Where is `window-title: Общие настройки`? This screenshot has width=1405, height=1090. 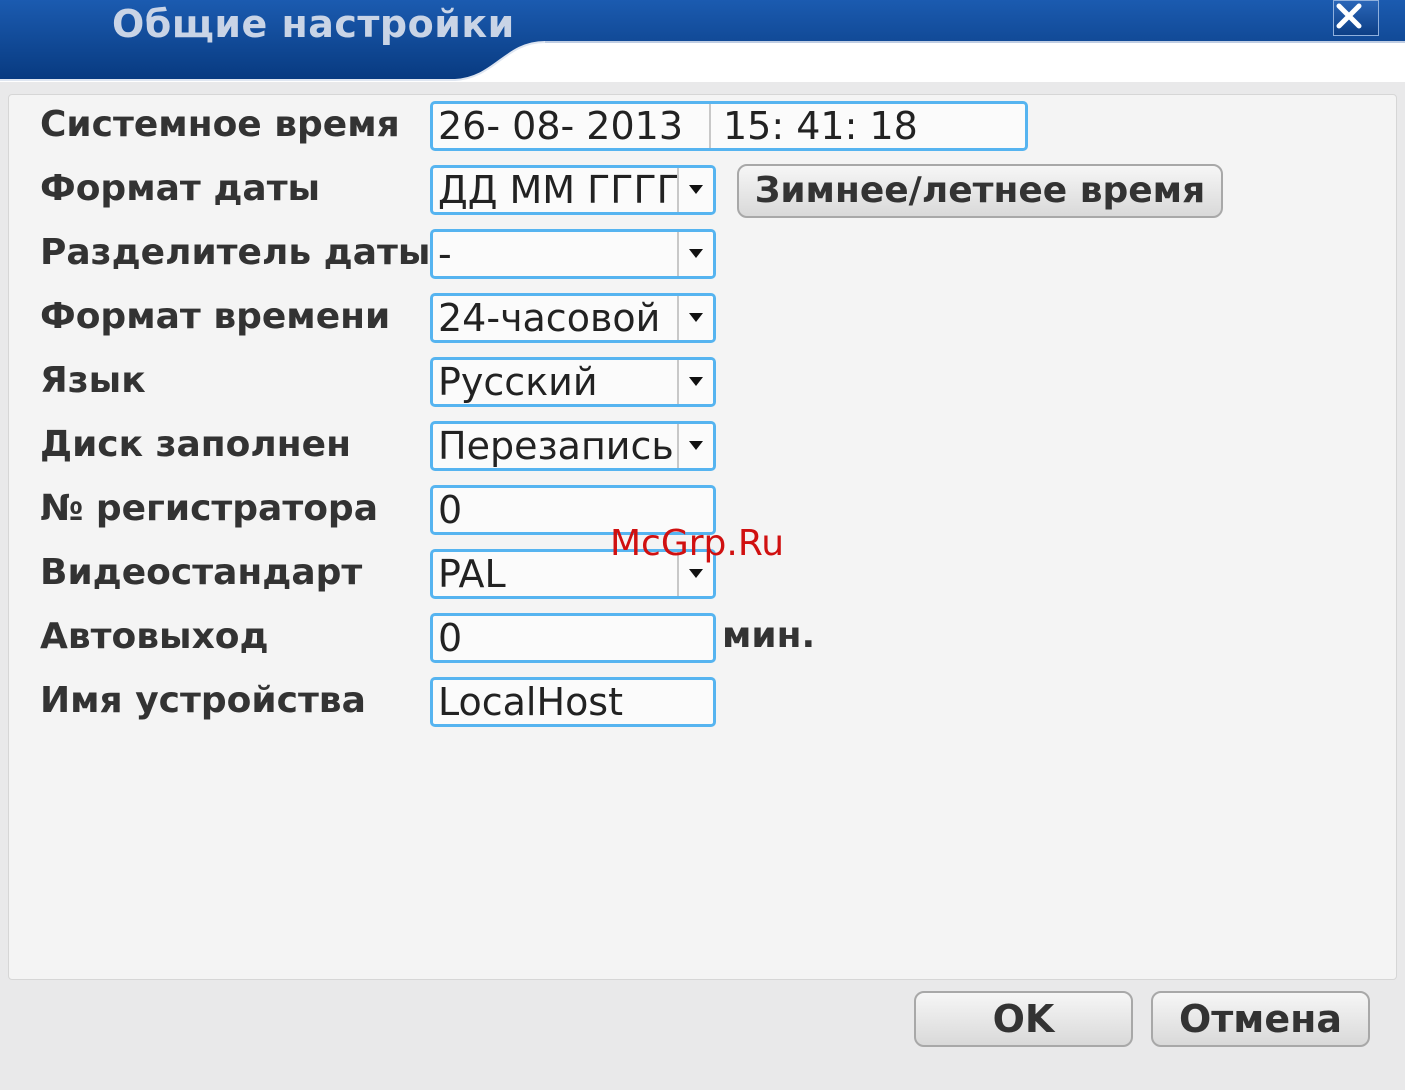 window-title: Общие настройки is located at coordinates (313, 24).